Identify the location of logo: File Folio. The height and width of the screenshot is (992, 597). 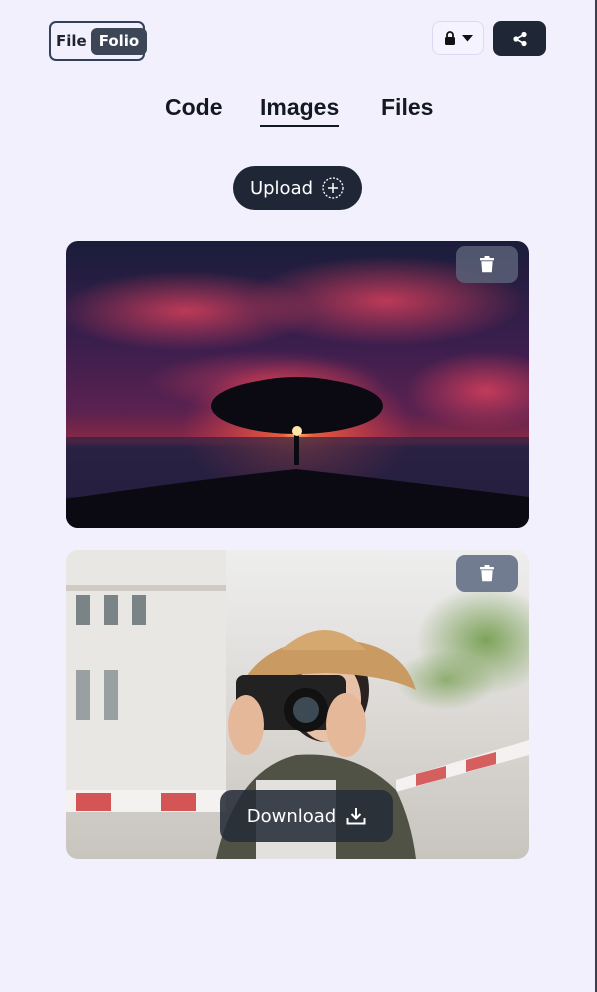
(98, 41).